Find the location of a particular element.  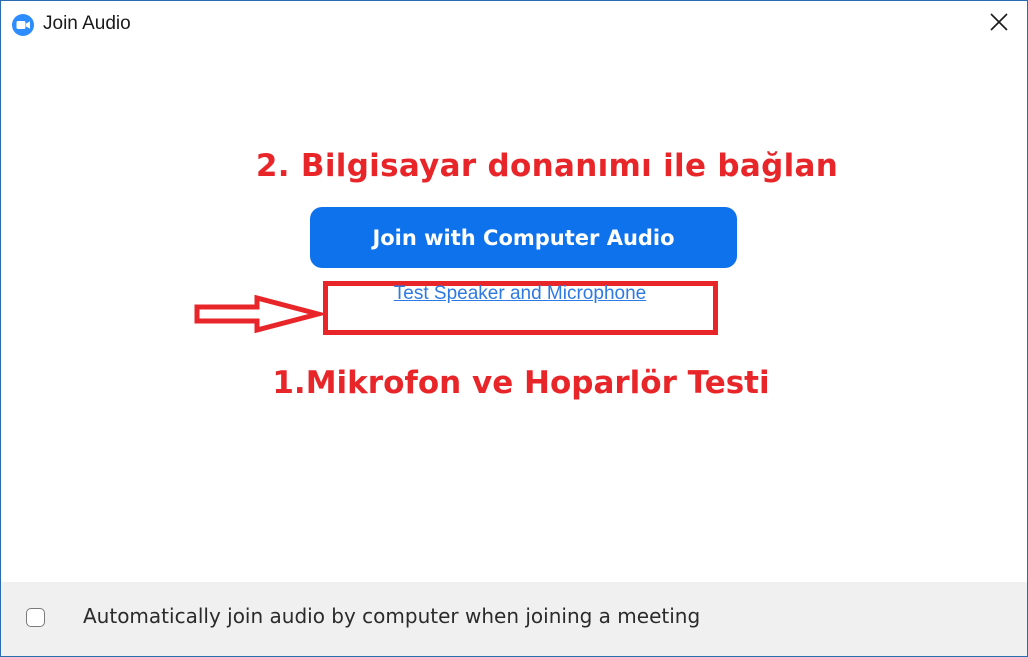

close-icon is located at coordinates (999, 24).